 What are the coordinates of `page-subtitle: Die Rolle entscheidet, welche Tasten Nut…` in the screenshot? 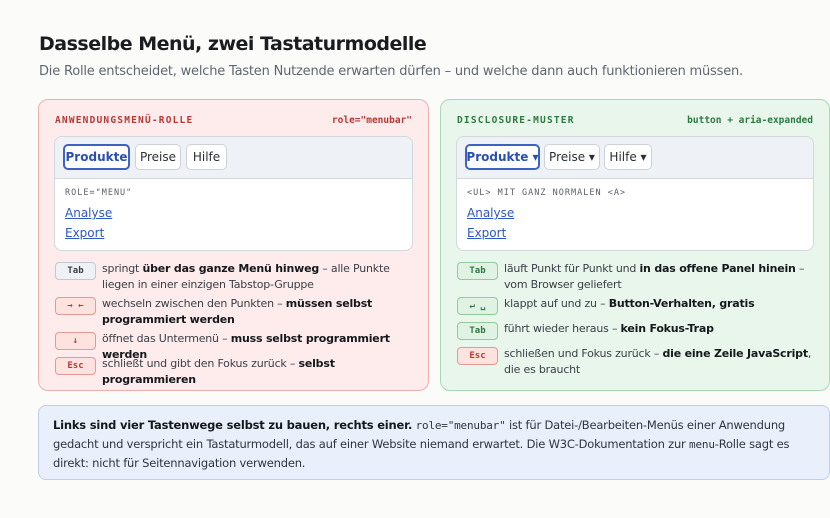 It's located at (391, 71).